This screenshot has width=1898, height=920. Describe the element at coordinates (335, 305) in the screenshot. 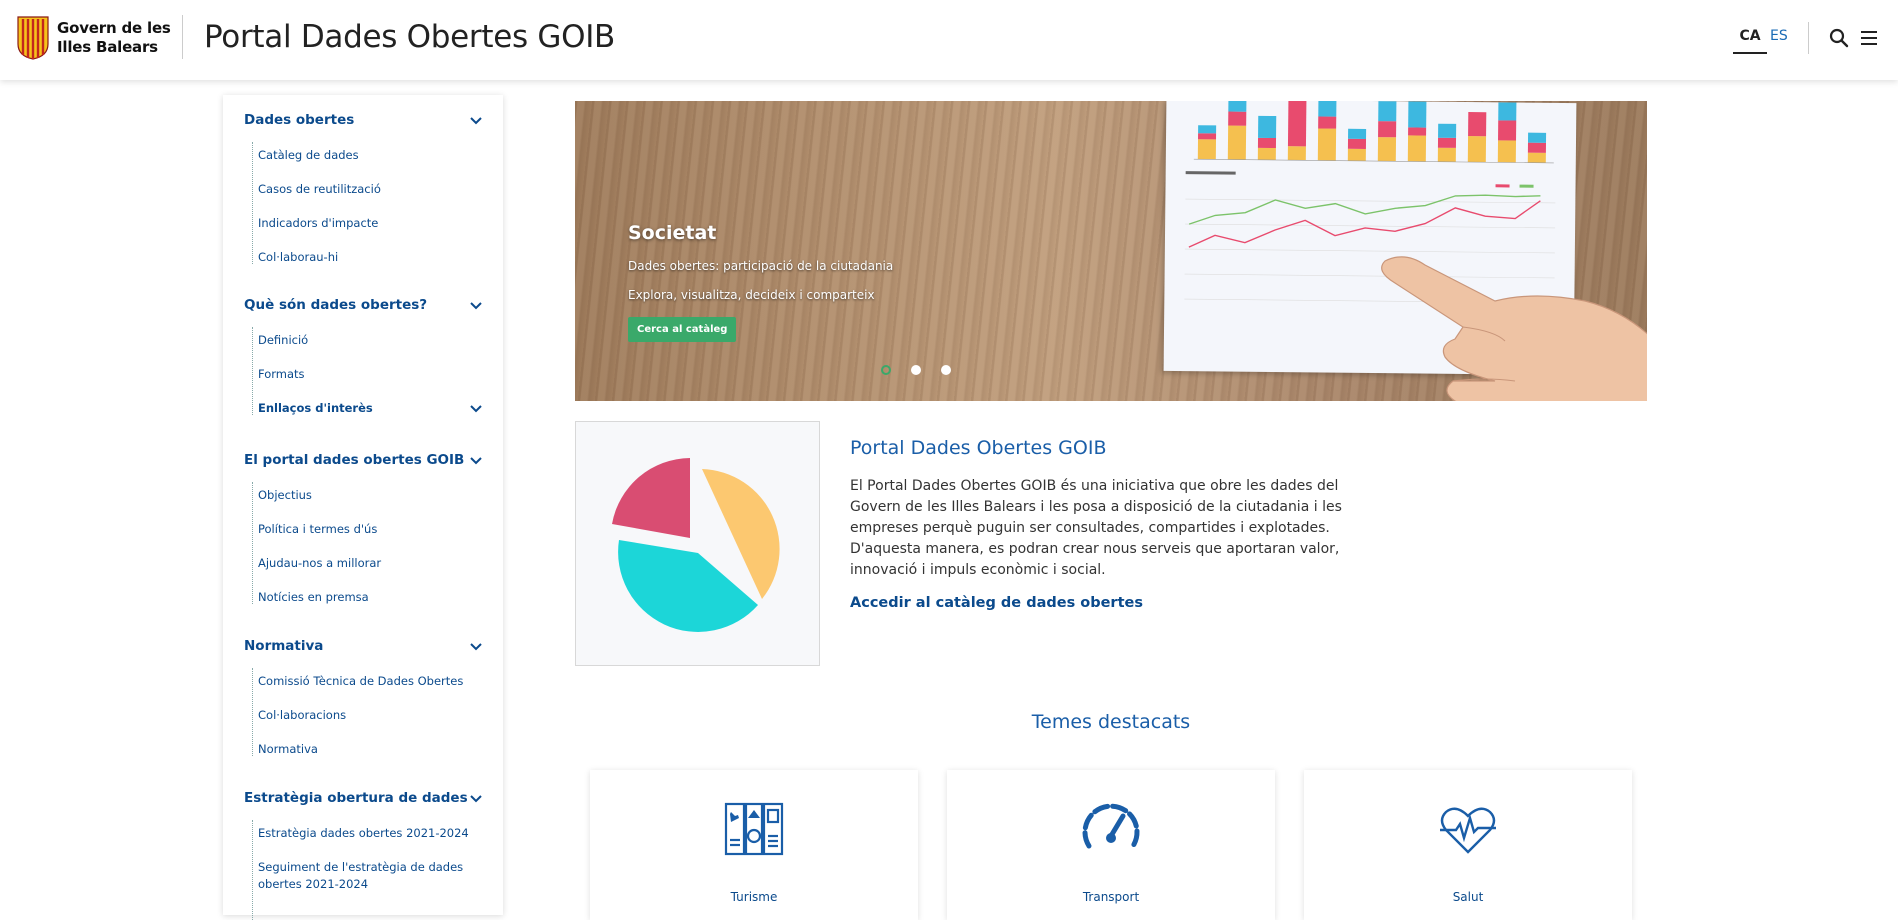

I see `sidebar-section-que-son: Què són dades obertes?` at that location.